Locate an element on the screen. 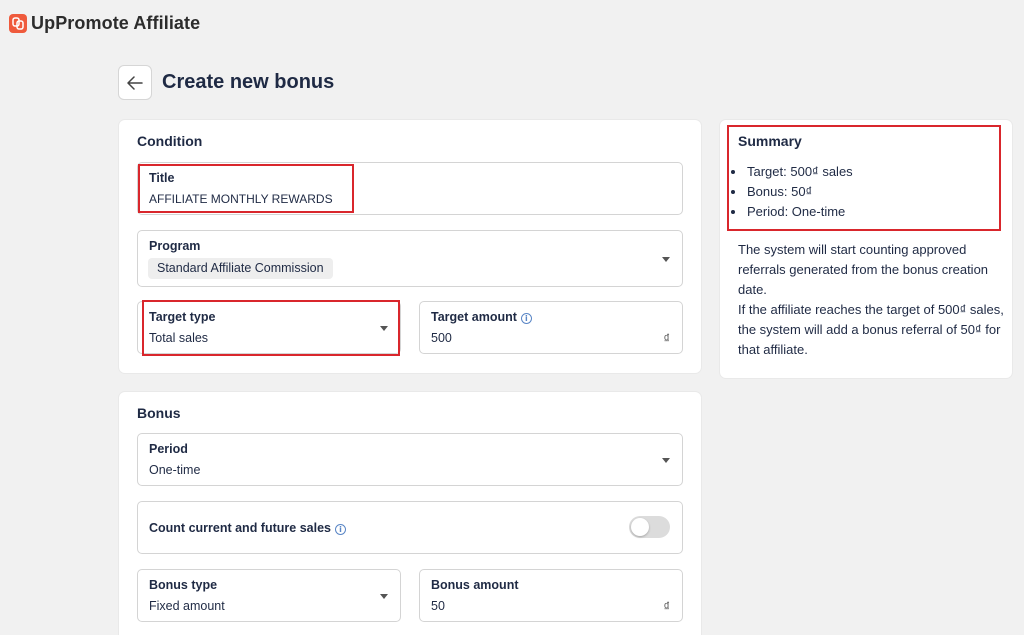 The height and width of the screenshot is (635, 1024). target-amount-label: Target amount i is located at coordinates (481, 317).